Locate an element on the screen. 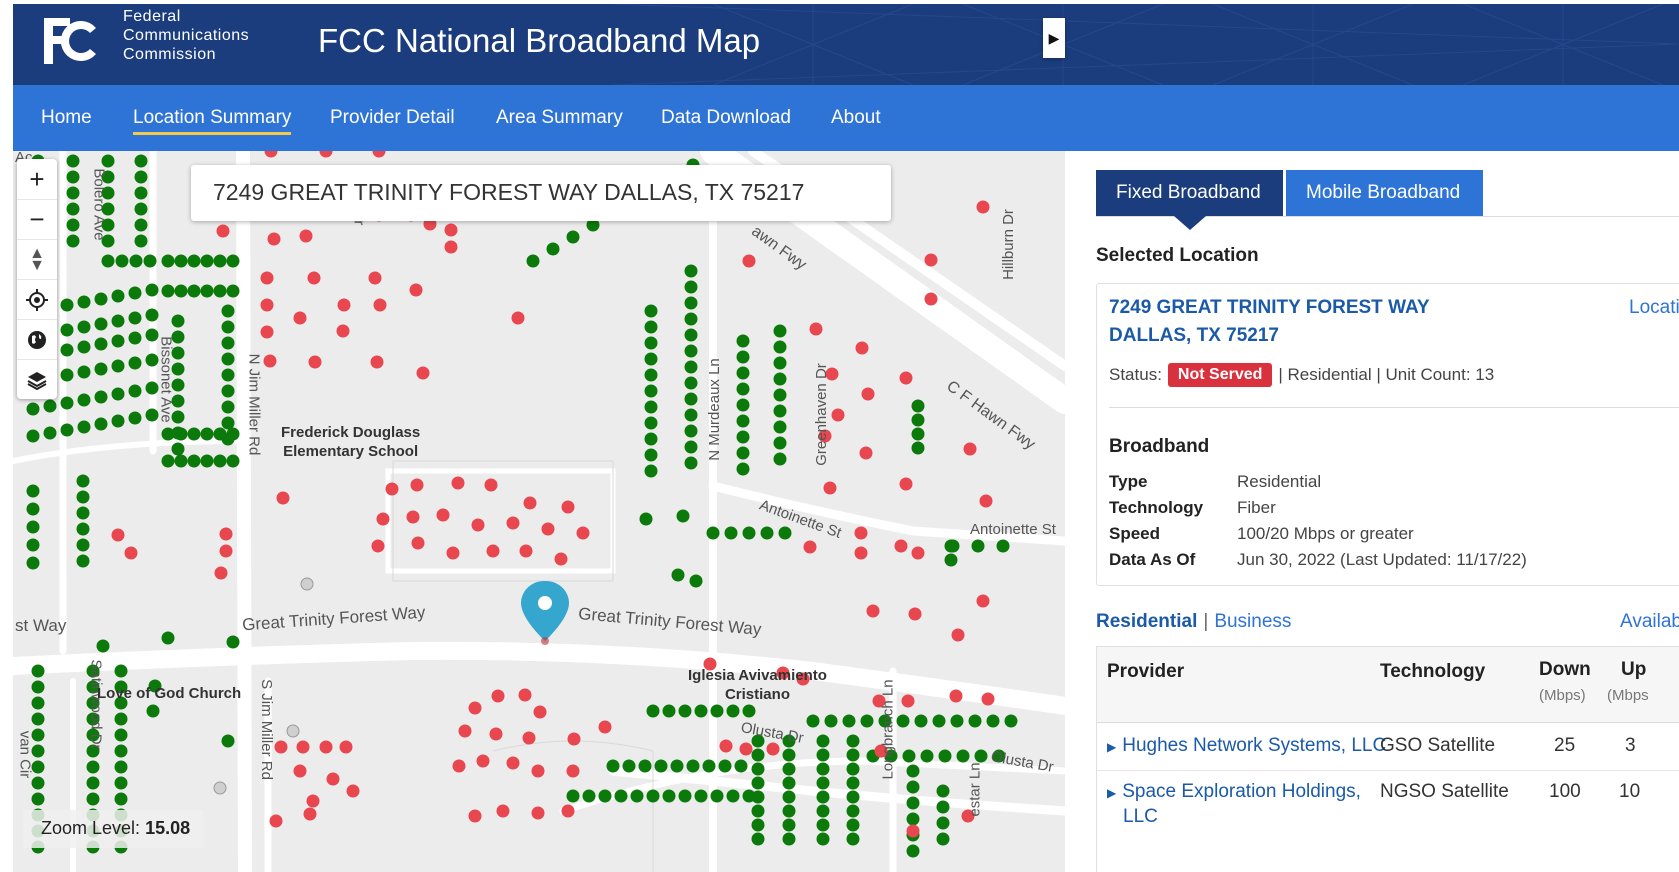 The image size is (1679, 872). column-header-up: Up is located at coordinates (1633, 670).